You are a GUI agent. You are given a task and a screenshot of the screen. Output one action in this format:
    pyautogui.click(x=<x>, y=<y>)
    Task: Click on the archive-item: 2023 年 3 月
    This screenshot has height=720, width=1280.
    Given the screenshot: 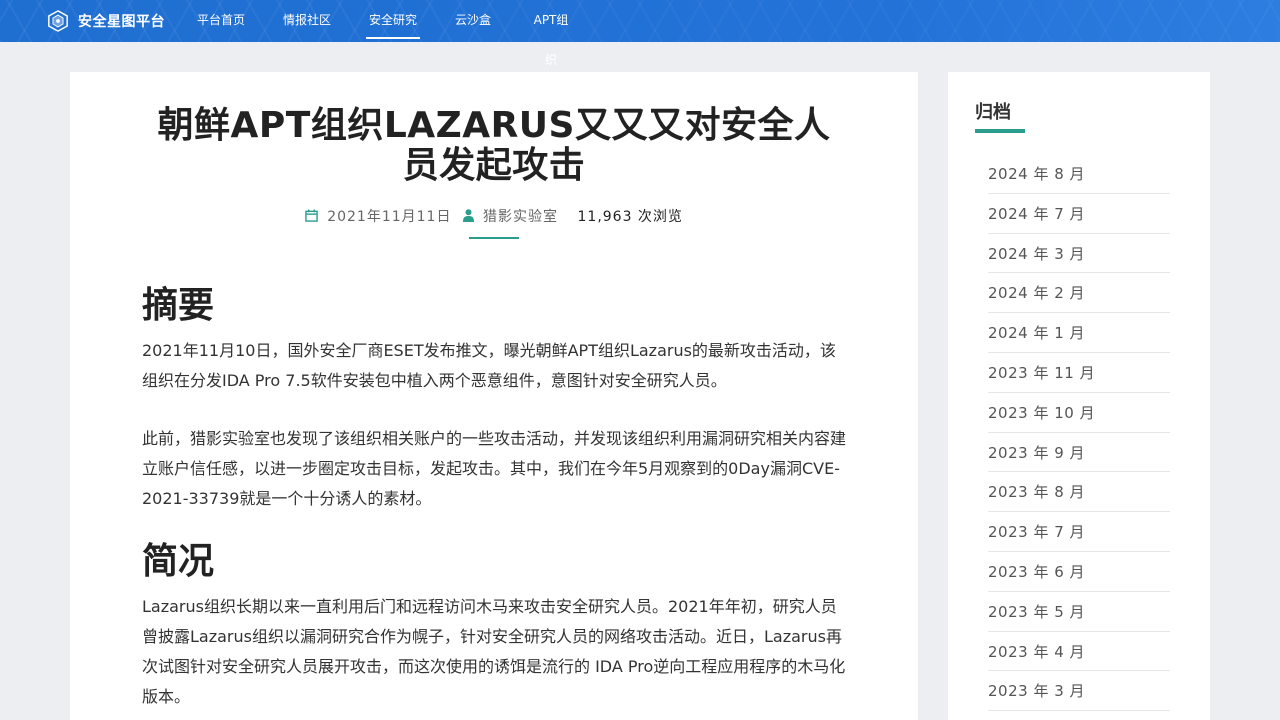 What is the action you would take?
    pyautogui.click(x=1079, y=691)
    